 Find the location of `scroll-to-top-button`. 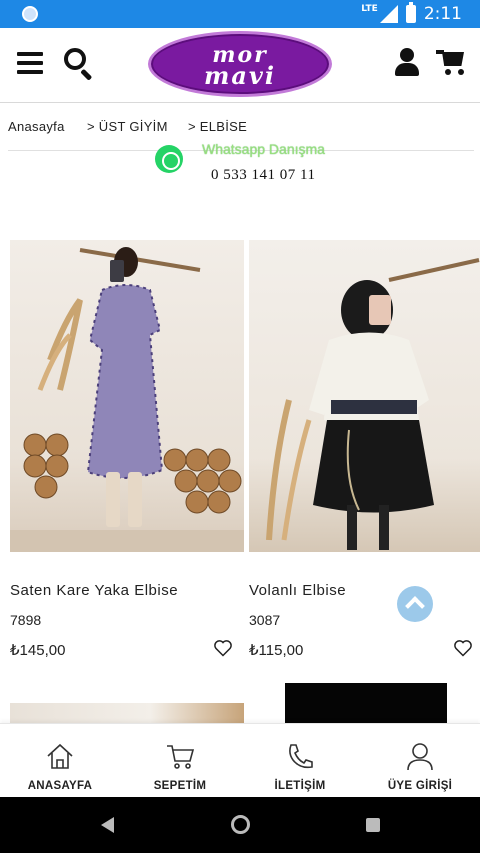

scroll-to-top-button is located at coordinates (415, 604).